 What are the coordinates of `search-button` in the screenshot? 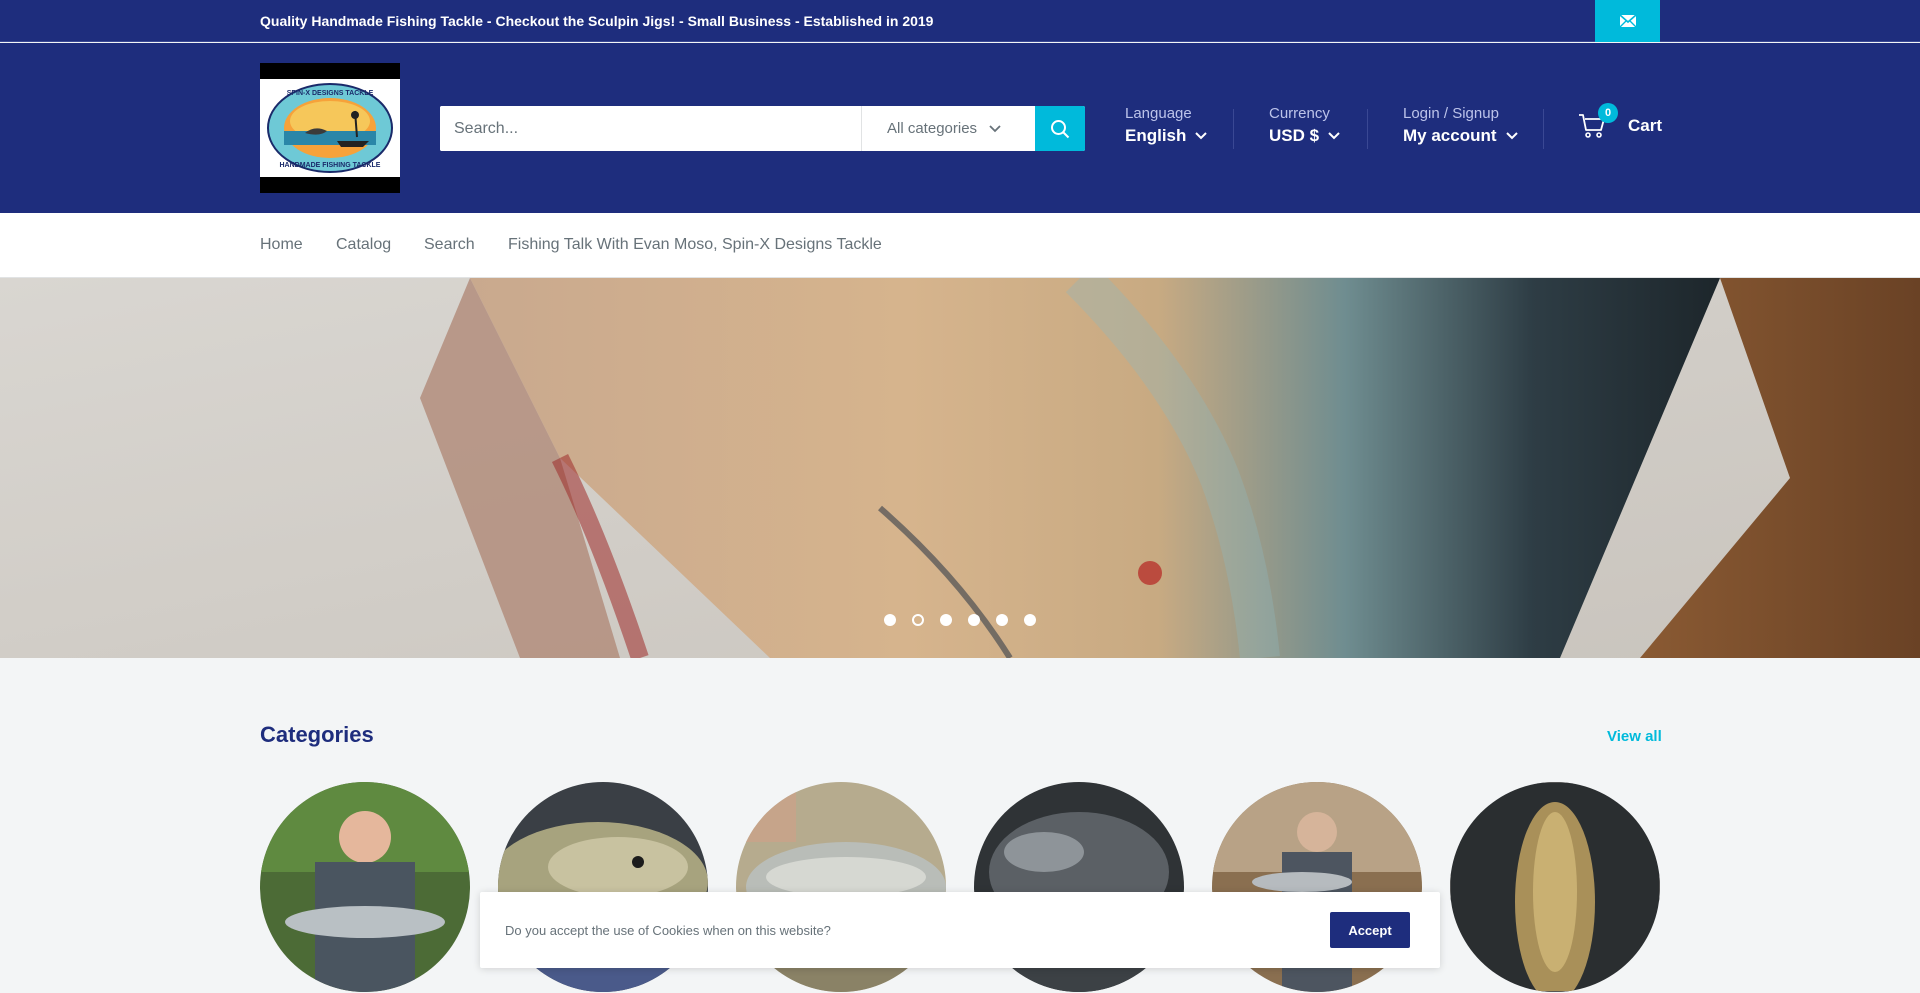 It's located at (1060, 128).